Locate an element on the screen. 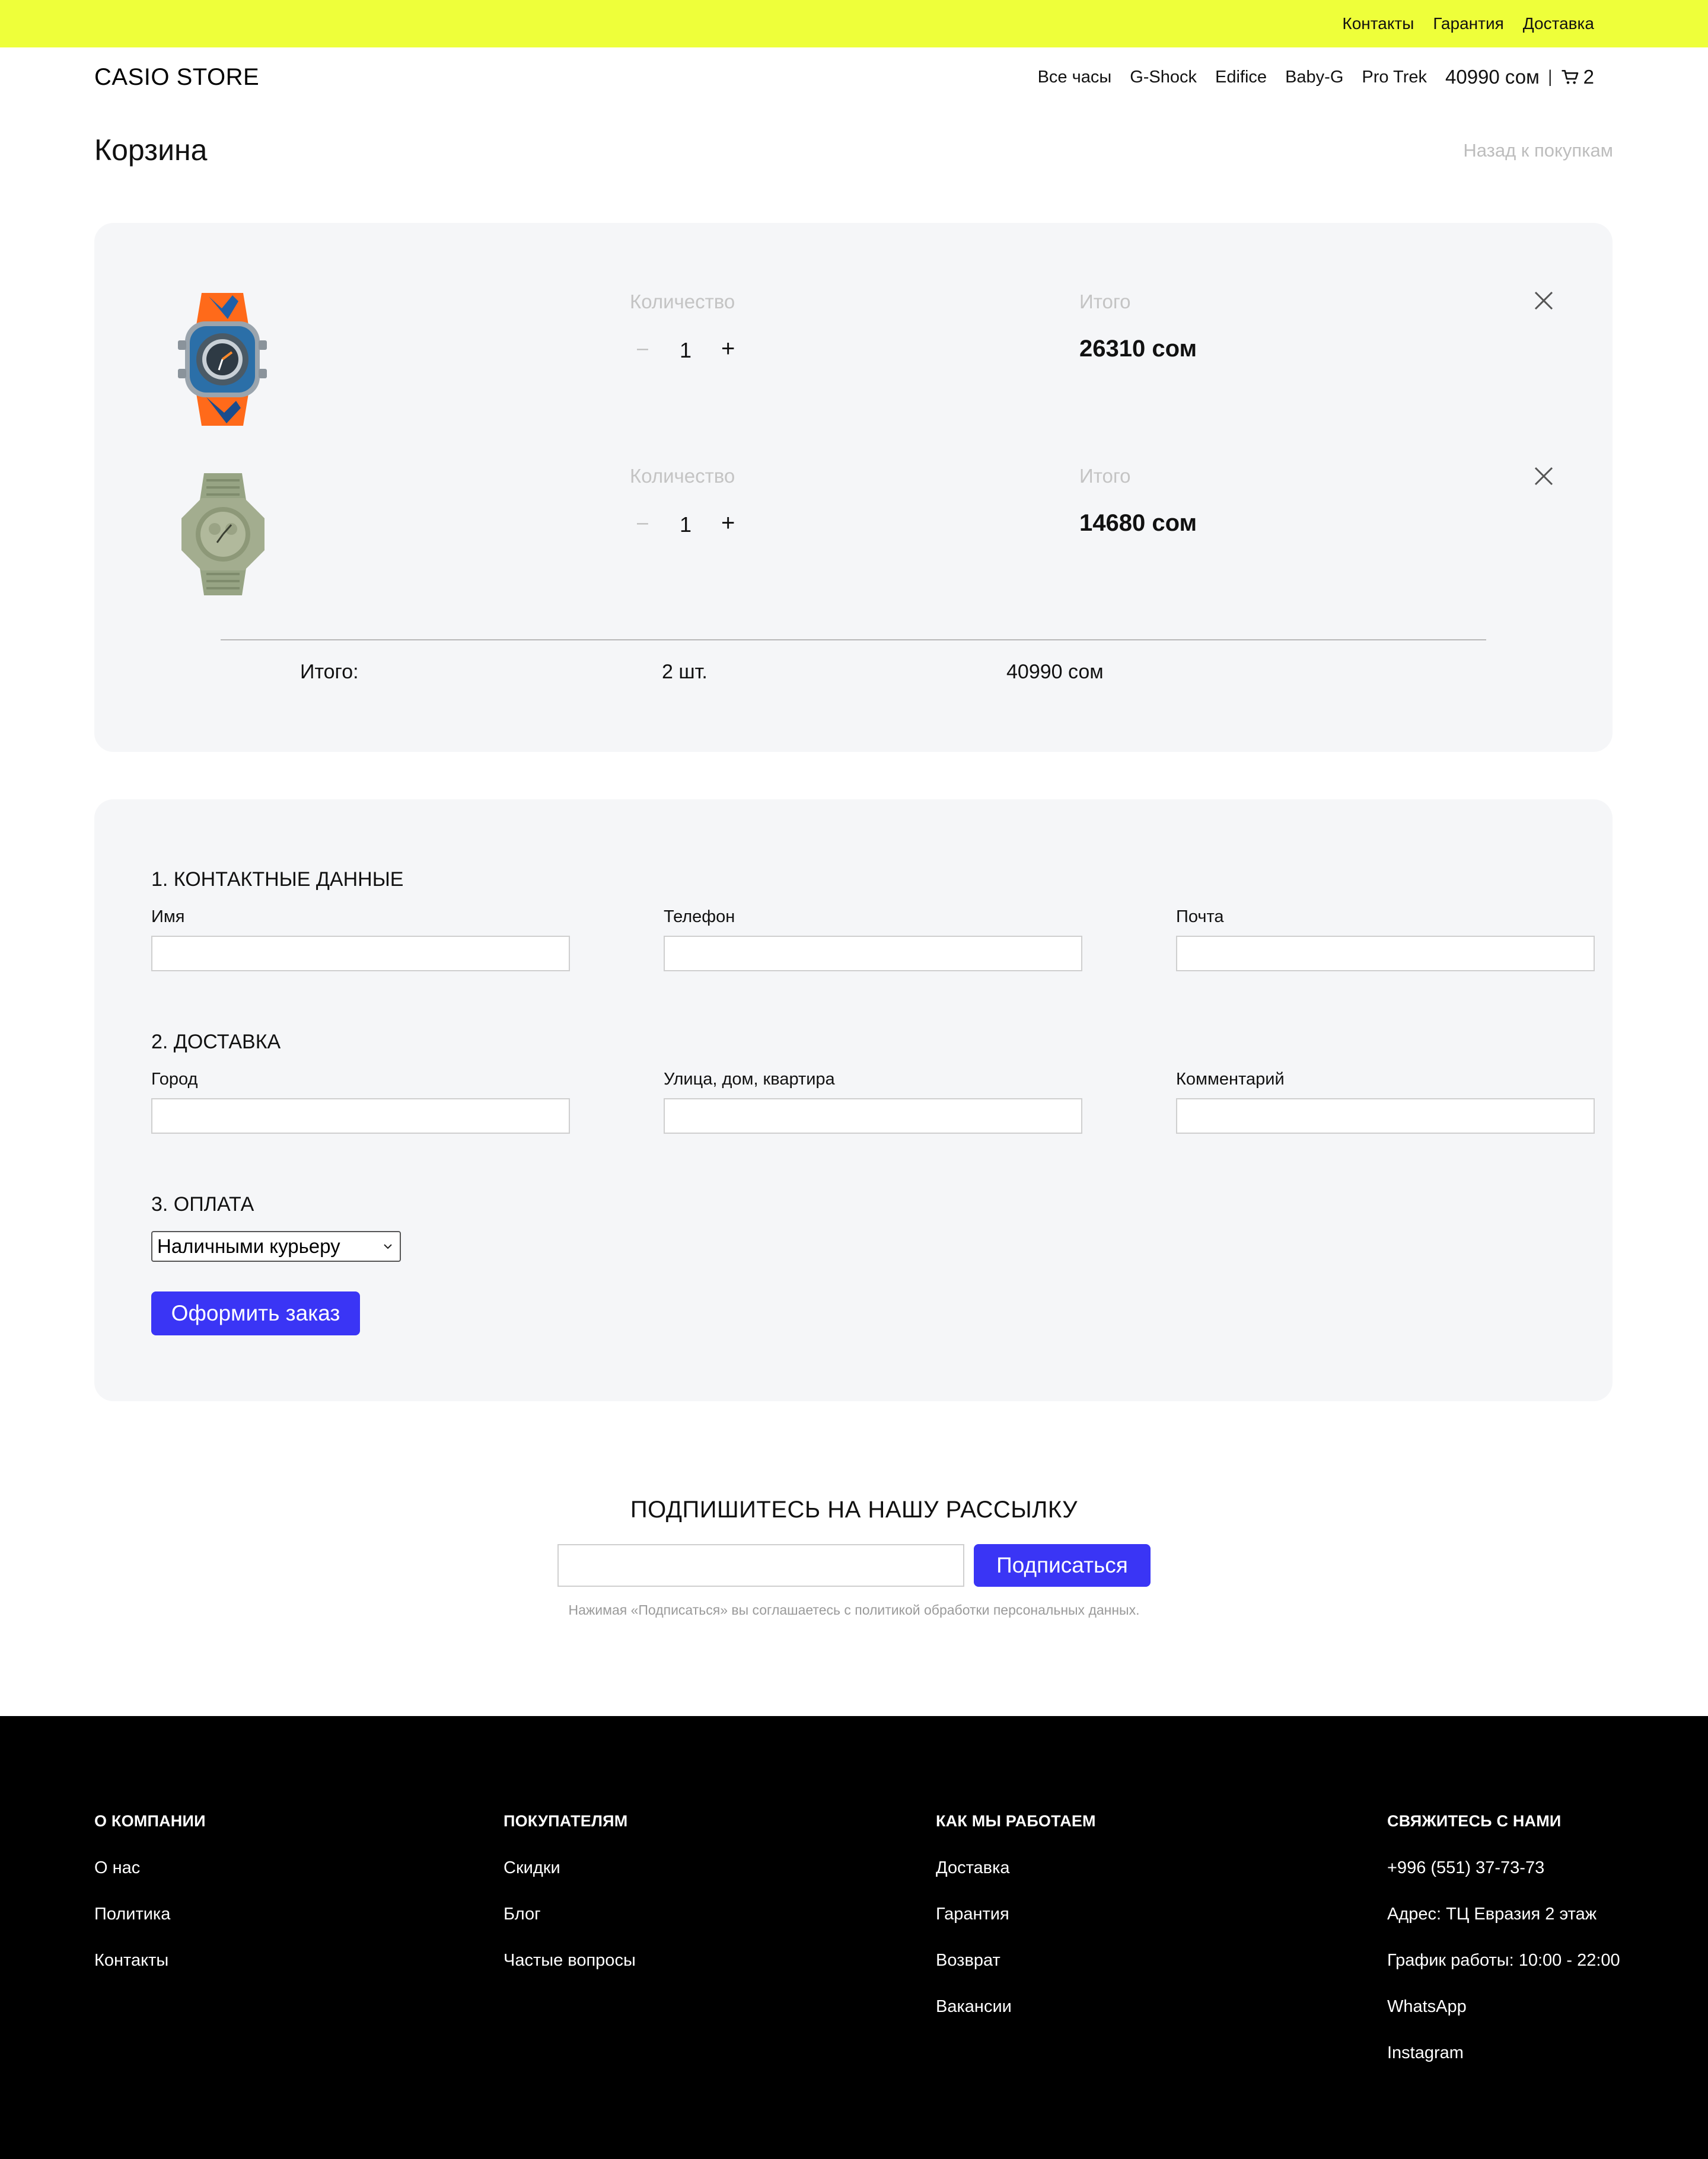 This screenshot has height=2159, width=1708. footer-link-faq: Частые вопросы is located at coordinates (570, 1973).